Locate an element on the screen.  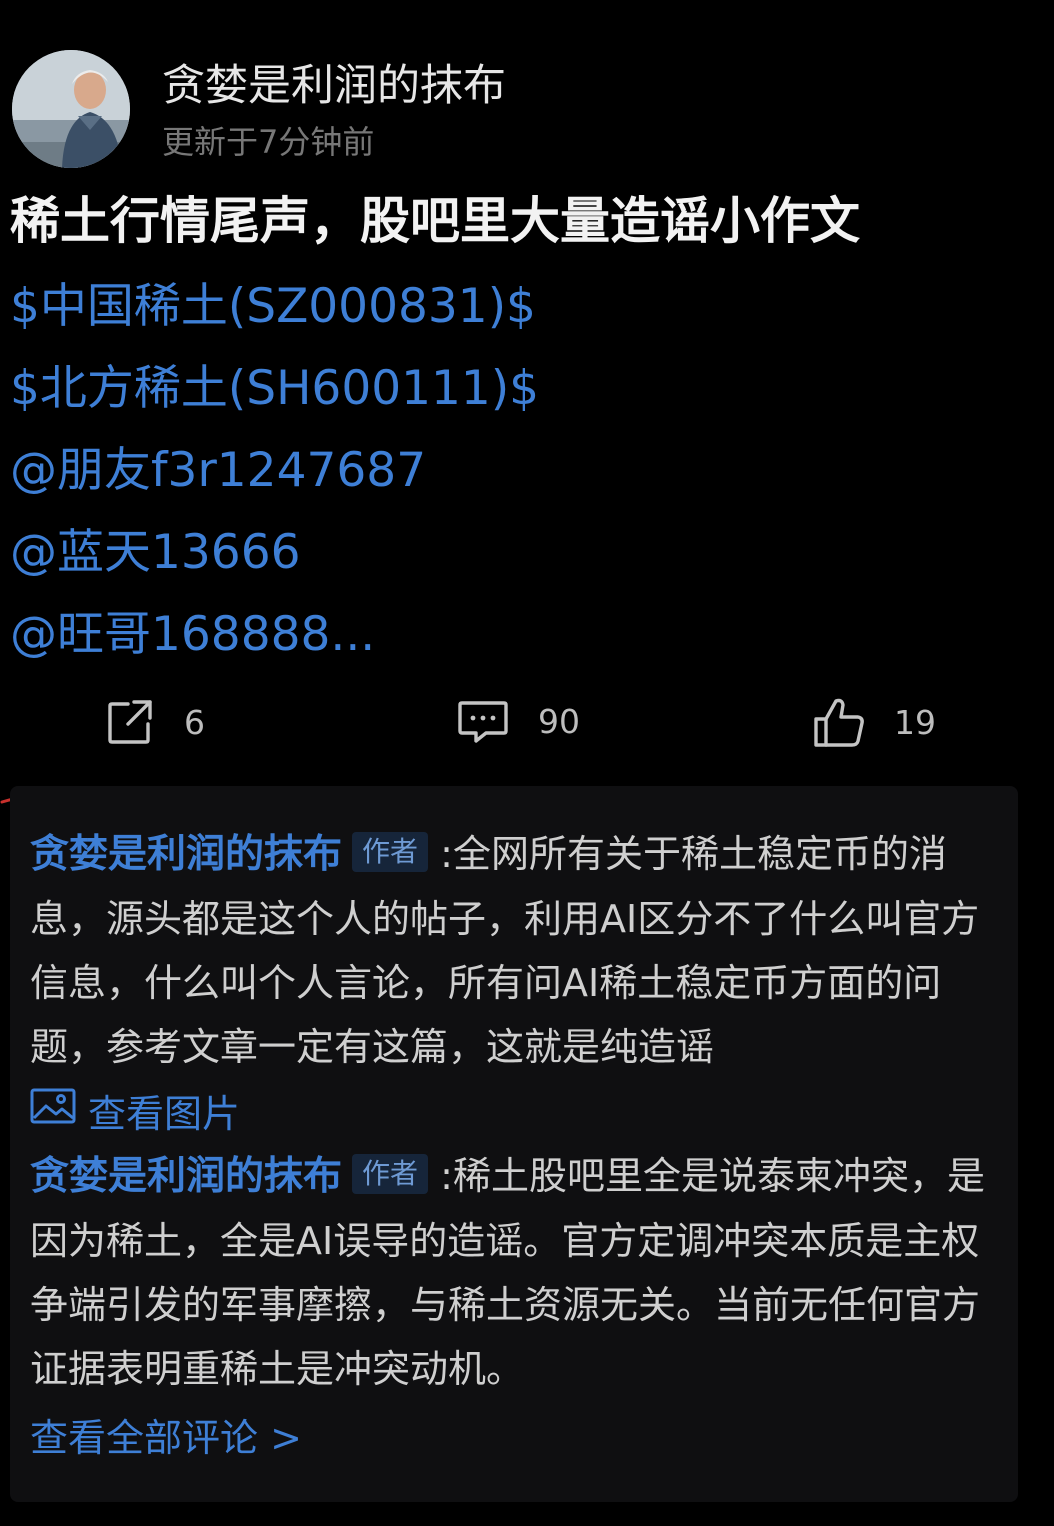
comment-button: 90 is located at coordinates (755, 722).